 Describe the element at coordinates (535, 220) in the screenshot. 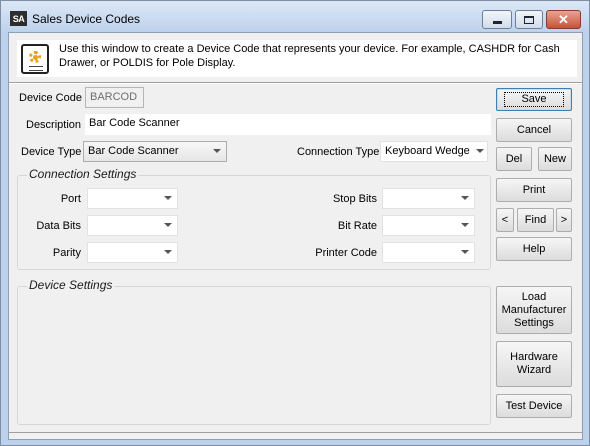

I see `find-button: Find` at that location.